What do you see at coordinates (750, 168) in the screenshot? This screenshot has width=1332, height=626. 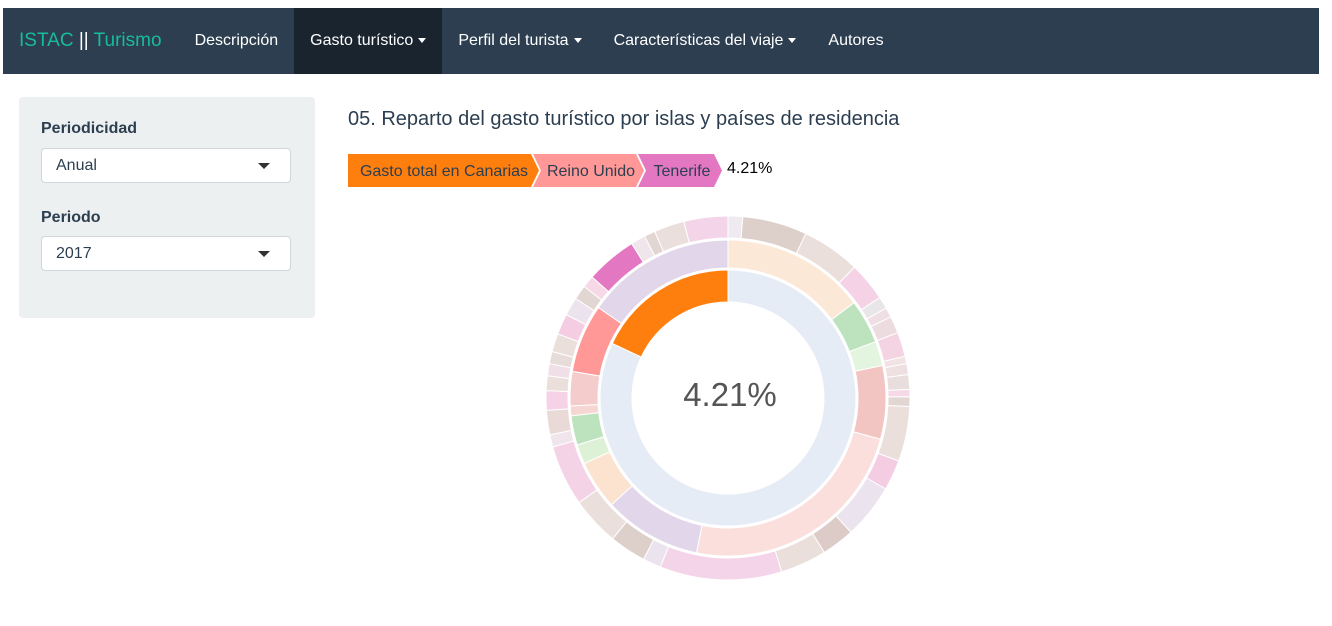 I see `breadcrumb-percentage: 4.21%` at bounding box center [750, 168].